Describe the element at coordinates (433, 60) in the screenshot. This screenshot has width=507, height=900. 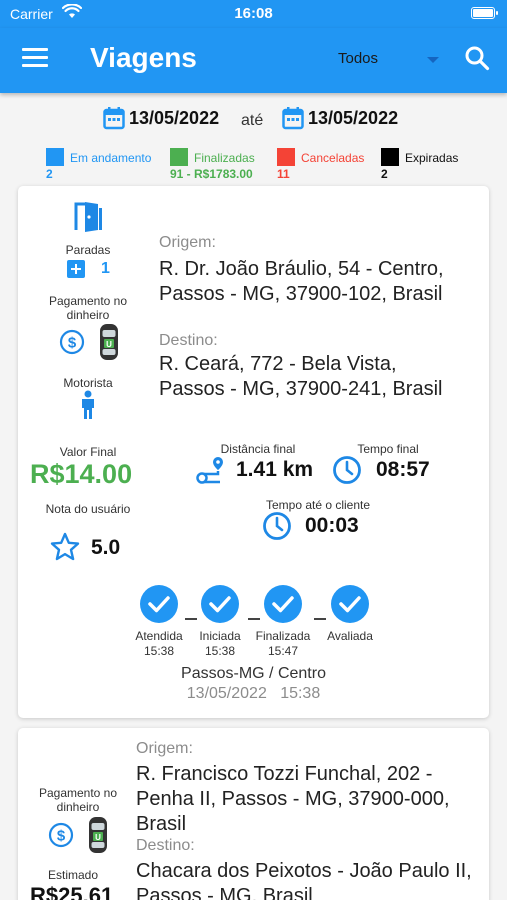
I see `chevron-down-icon` at that location.